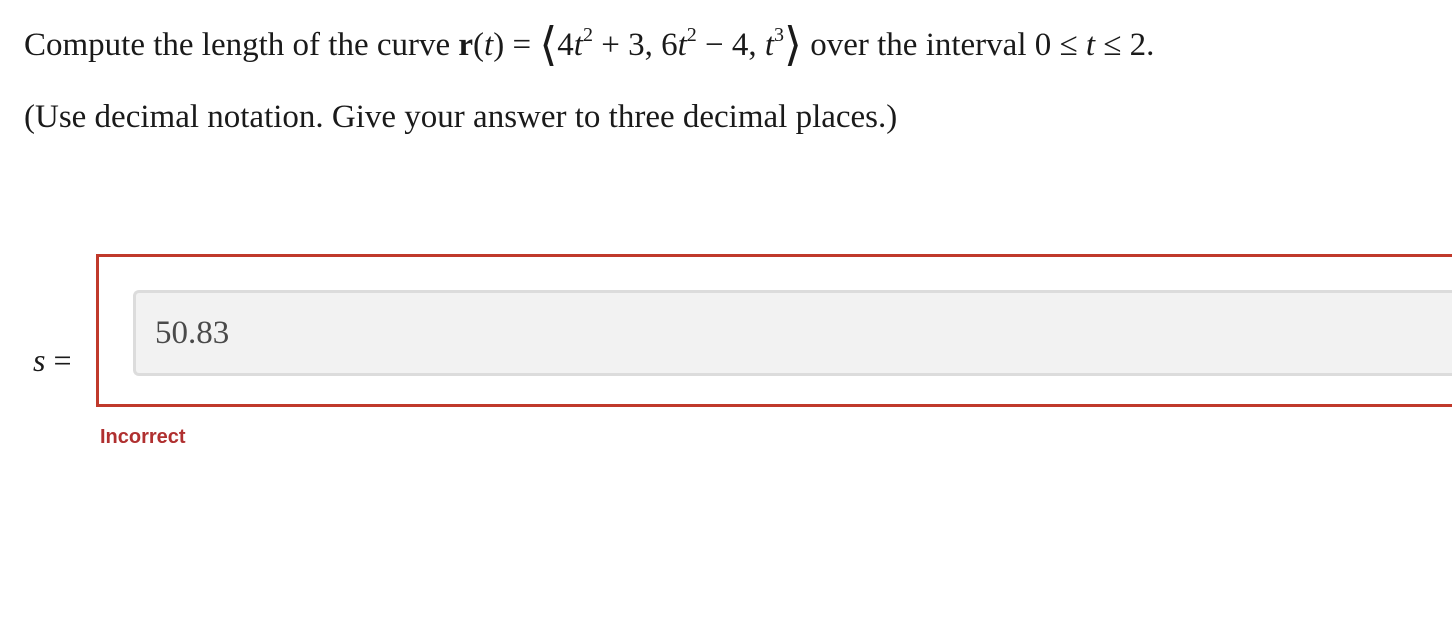 Image resolution: width=1452 pixels, height=644 pixels. Describe the element at coordinates (779, 35) in the screenshot. I see `exp-3: 3` at that location.